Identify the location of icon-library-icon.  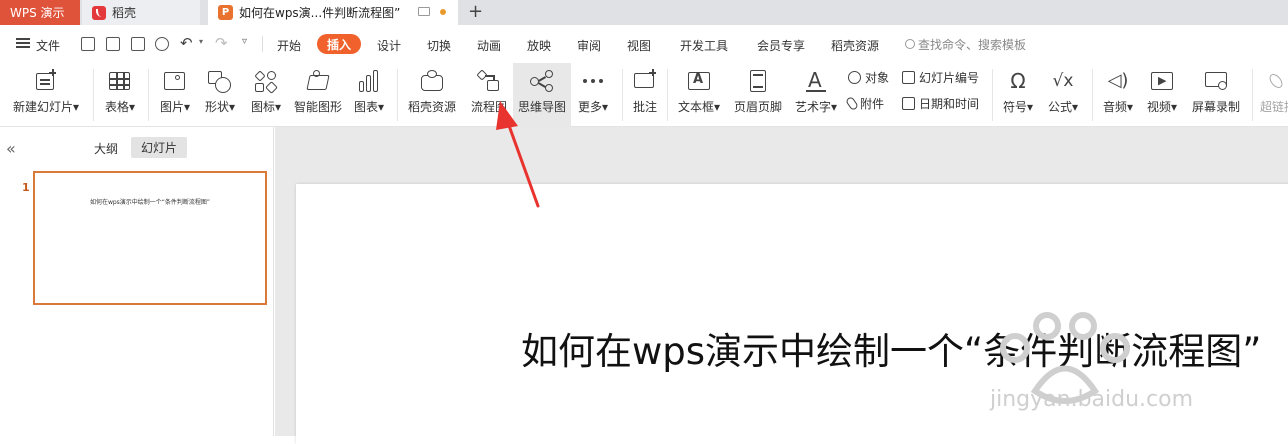
(266, 81).